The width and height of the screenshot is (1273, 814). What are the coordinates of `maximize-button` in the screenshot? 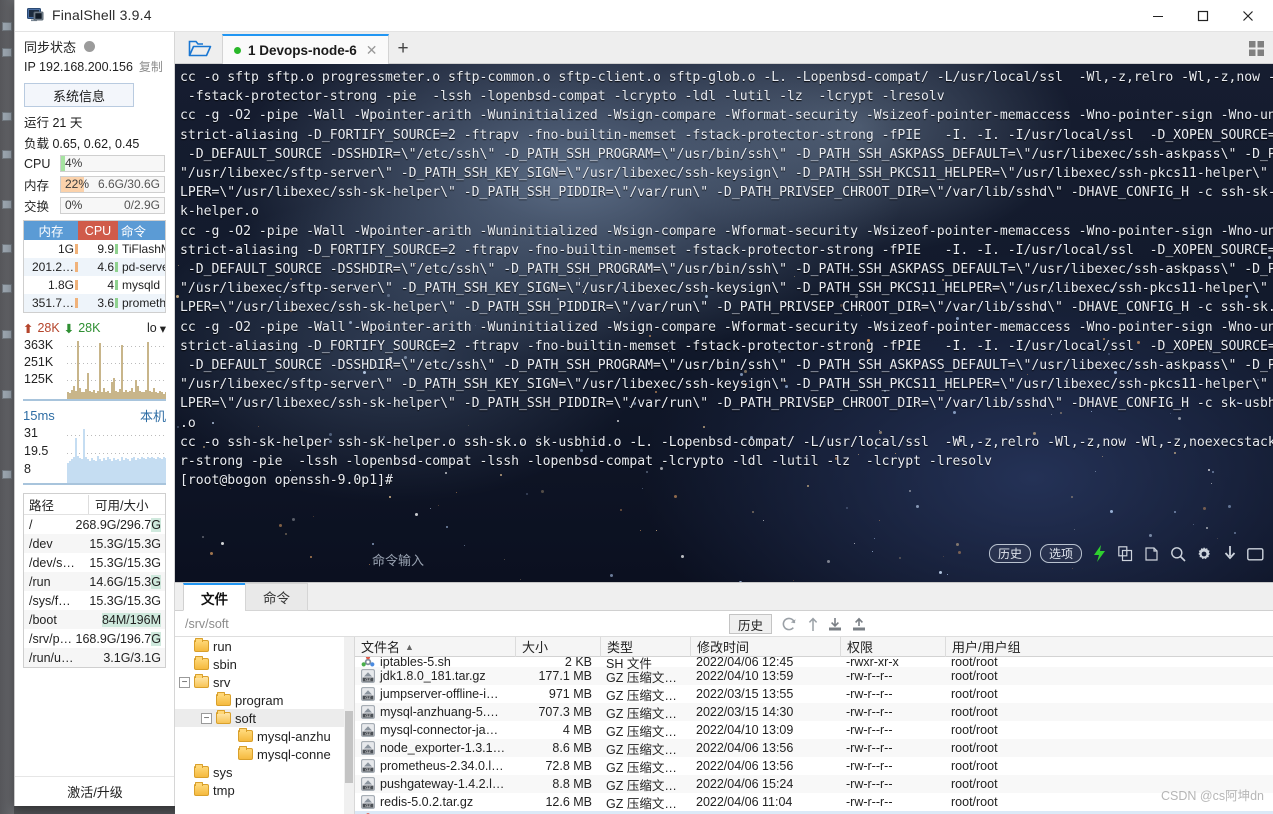 It's located at (1202, 16).